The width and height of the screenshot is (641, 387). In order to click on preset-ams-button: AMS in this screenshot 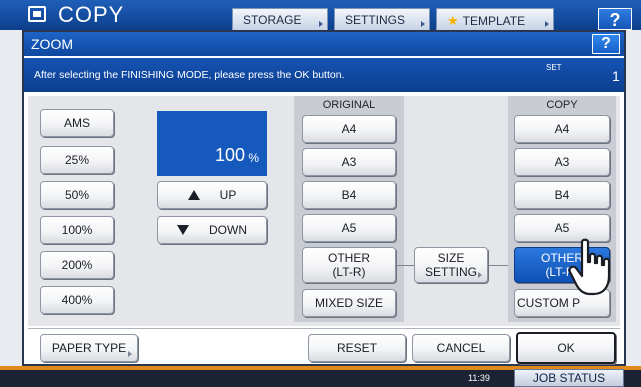, I will do `click(77, 123)`.